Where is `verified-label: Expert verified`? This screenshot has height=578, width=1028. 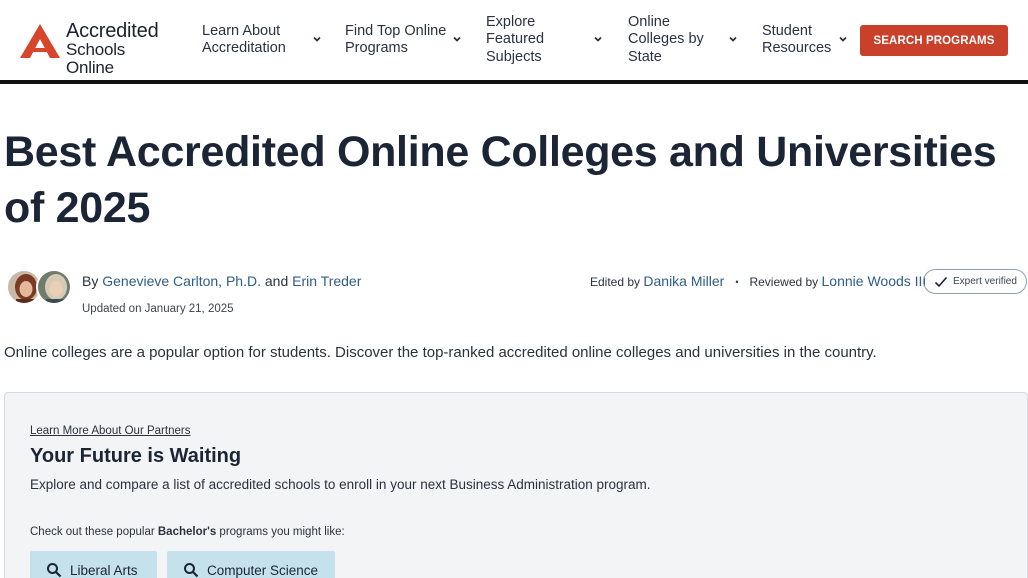
verified-label: Expert verified is located at coordinates (985, 281).